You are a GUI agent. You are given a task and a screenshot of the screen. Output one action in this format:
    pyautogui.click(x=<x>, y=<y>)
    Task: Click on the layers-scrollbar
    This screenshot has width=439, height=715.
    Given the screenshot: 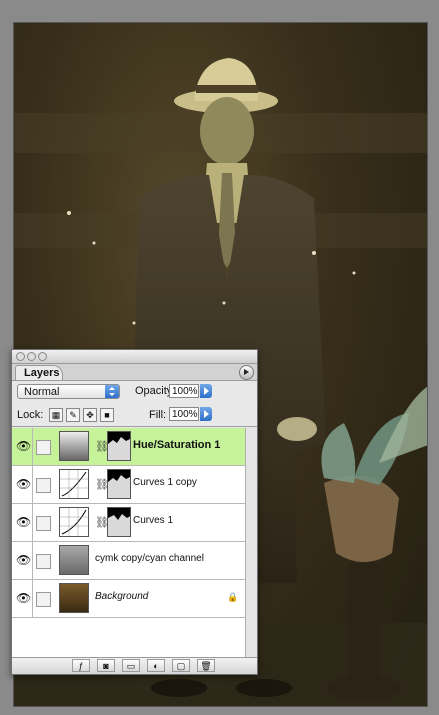 What is the action you would take?
    pyautogui.click(x=251, y=542)
    